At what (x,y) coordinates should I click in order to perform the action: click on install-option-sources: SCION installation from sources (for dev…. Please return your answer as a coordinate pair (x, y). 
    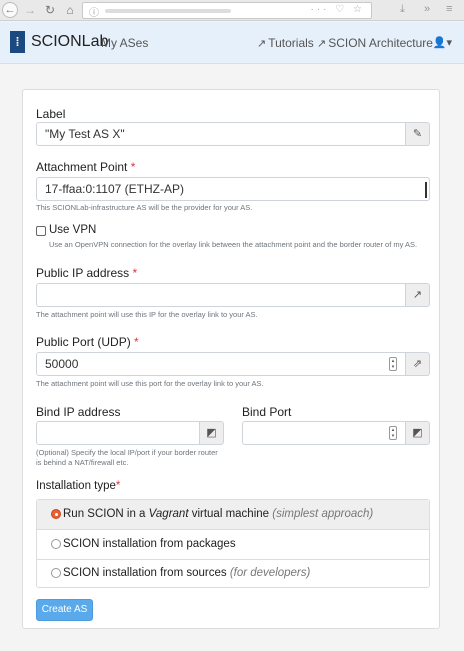
    Looking at the image, I should click on (233, 573).